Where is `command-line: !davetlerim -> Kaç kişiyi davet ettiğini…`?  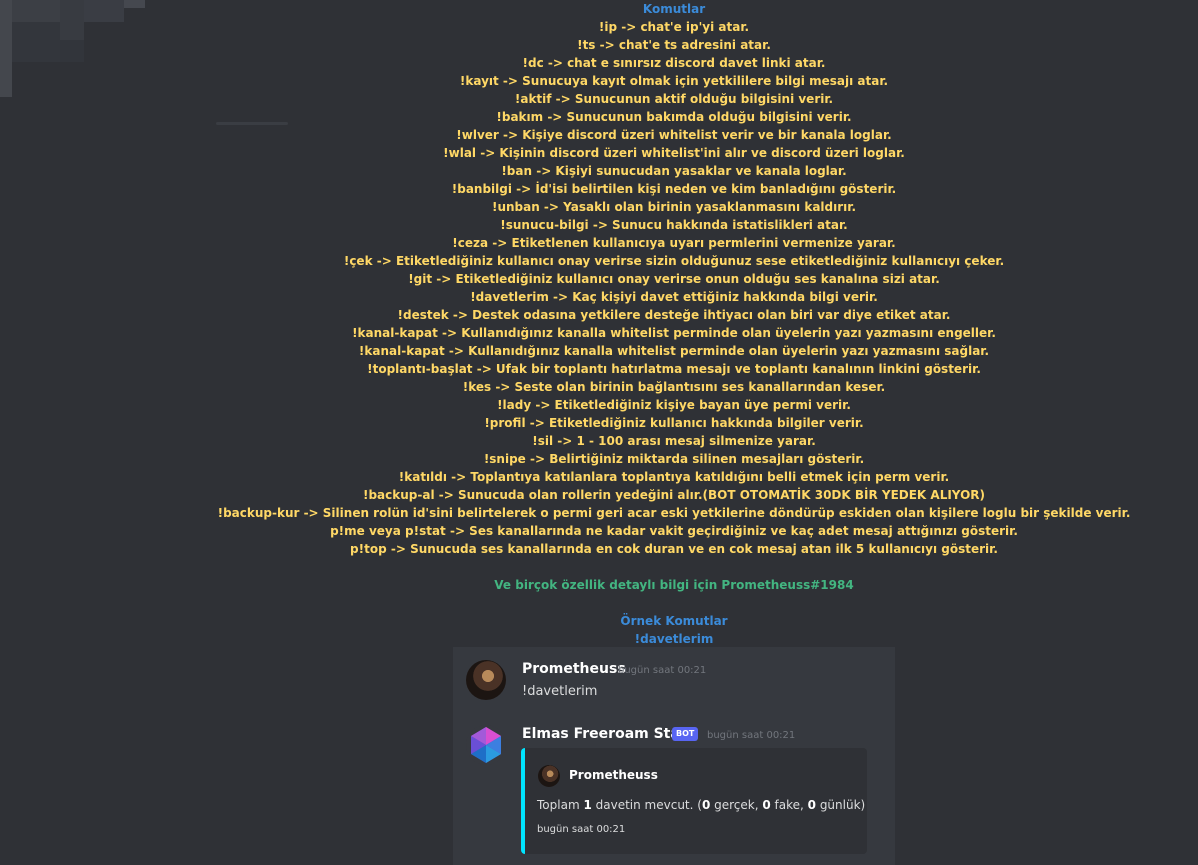
command-line: !davetlerim -> Kaç kişiyi davet ettiğini… is located at coordinates (674, 297).